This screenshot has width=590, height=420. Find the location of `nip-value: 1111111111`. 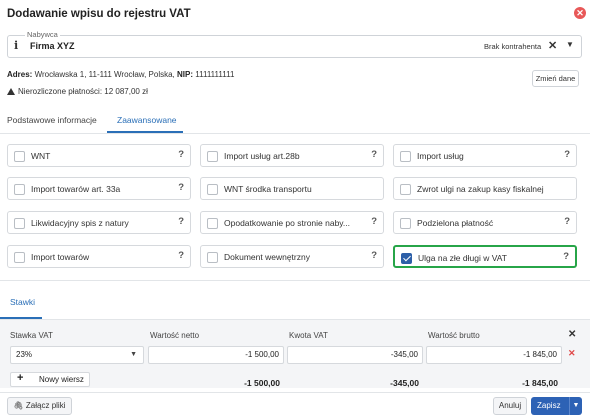

nip-value: 1111111111 is located at coordinates (215, 74).